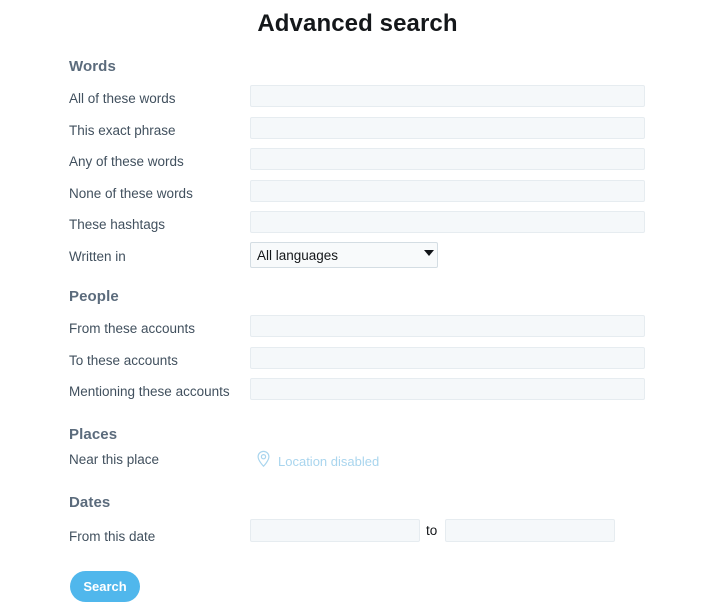 Image resolution: width=715 pixels, height=615 pixels. Describe the element at coordinates (335, 530) in the screenshot. I see `input-date-from` at that location.